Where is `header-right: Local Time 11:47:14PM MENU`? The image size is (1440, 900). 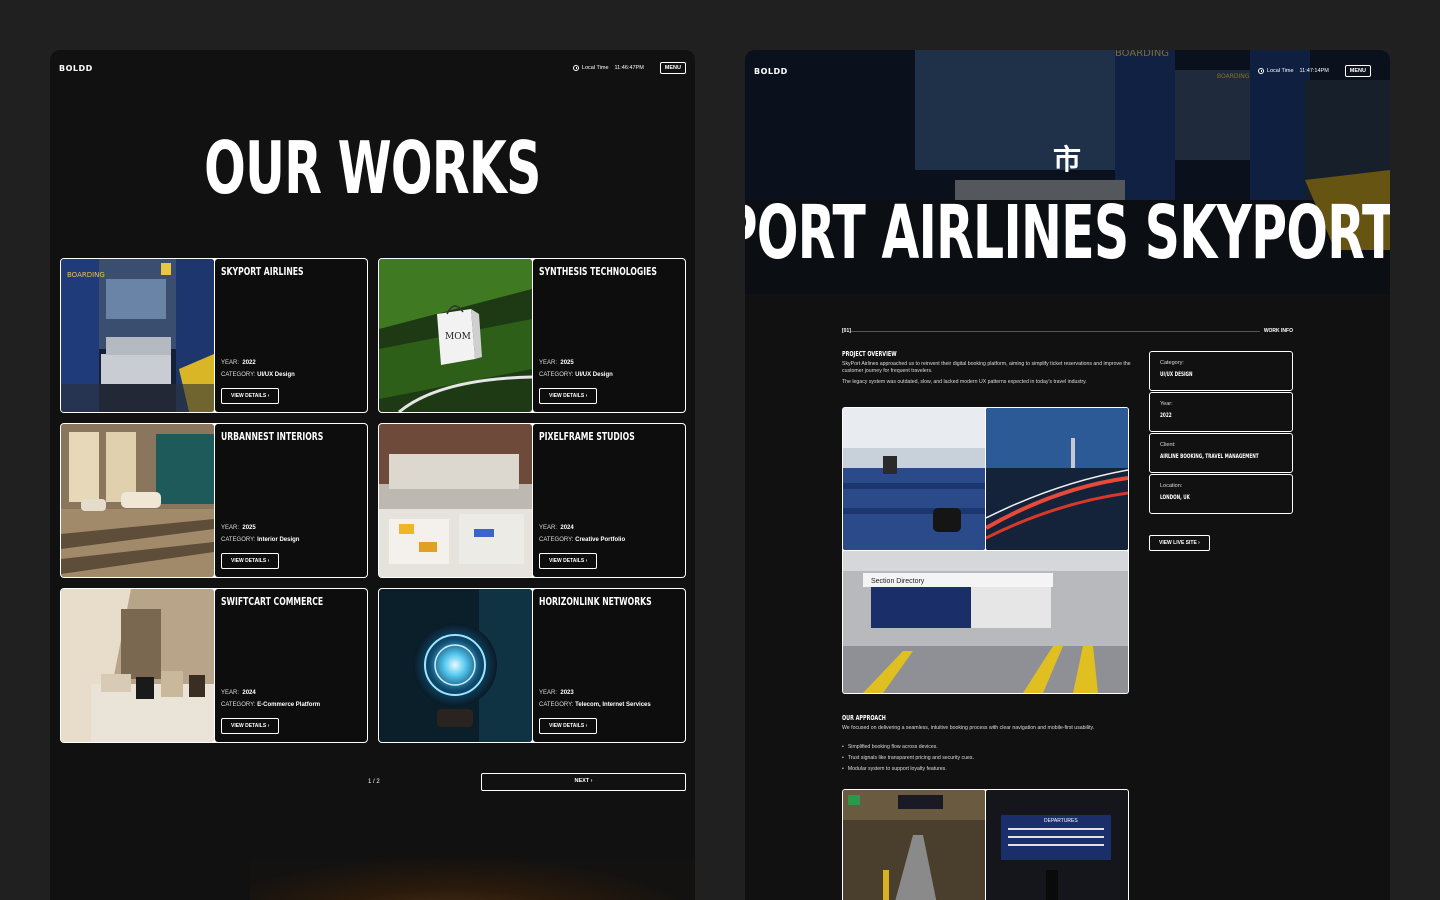 header-right: Local Time 11:47:14PM MENU is located at coordinates (1314, 71).